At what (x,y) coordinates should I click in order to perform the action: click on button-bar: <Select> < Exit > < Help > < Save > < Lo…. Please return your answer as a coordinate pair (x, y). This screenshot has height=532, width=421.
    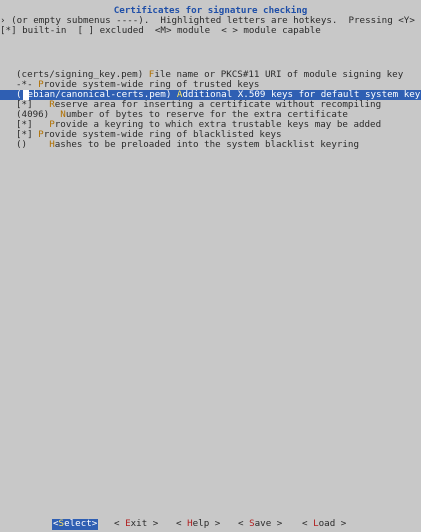
    Looking at the image, I should click on (210, 525).